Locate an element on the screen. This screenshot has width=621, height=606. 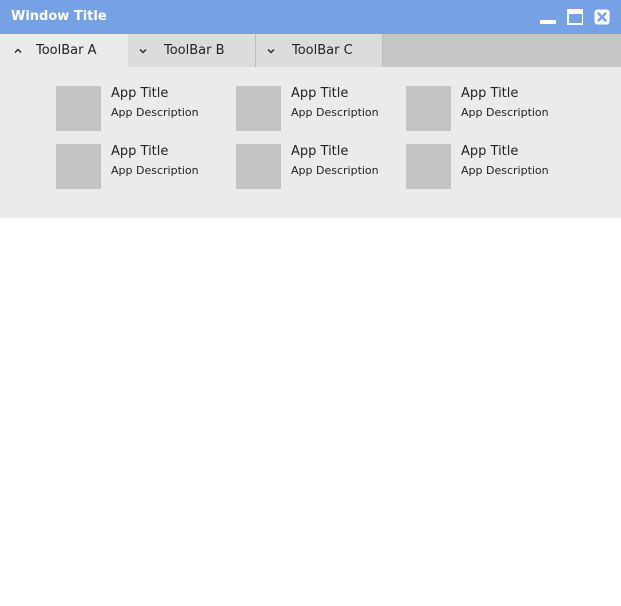
close-button is located at coordinates (602, 17).